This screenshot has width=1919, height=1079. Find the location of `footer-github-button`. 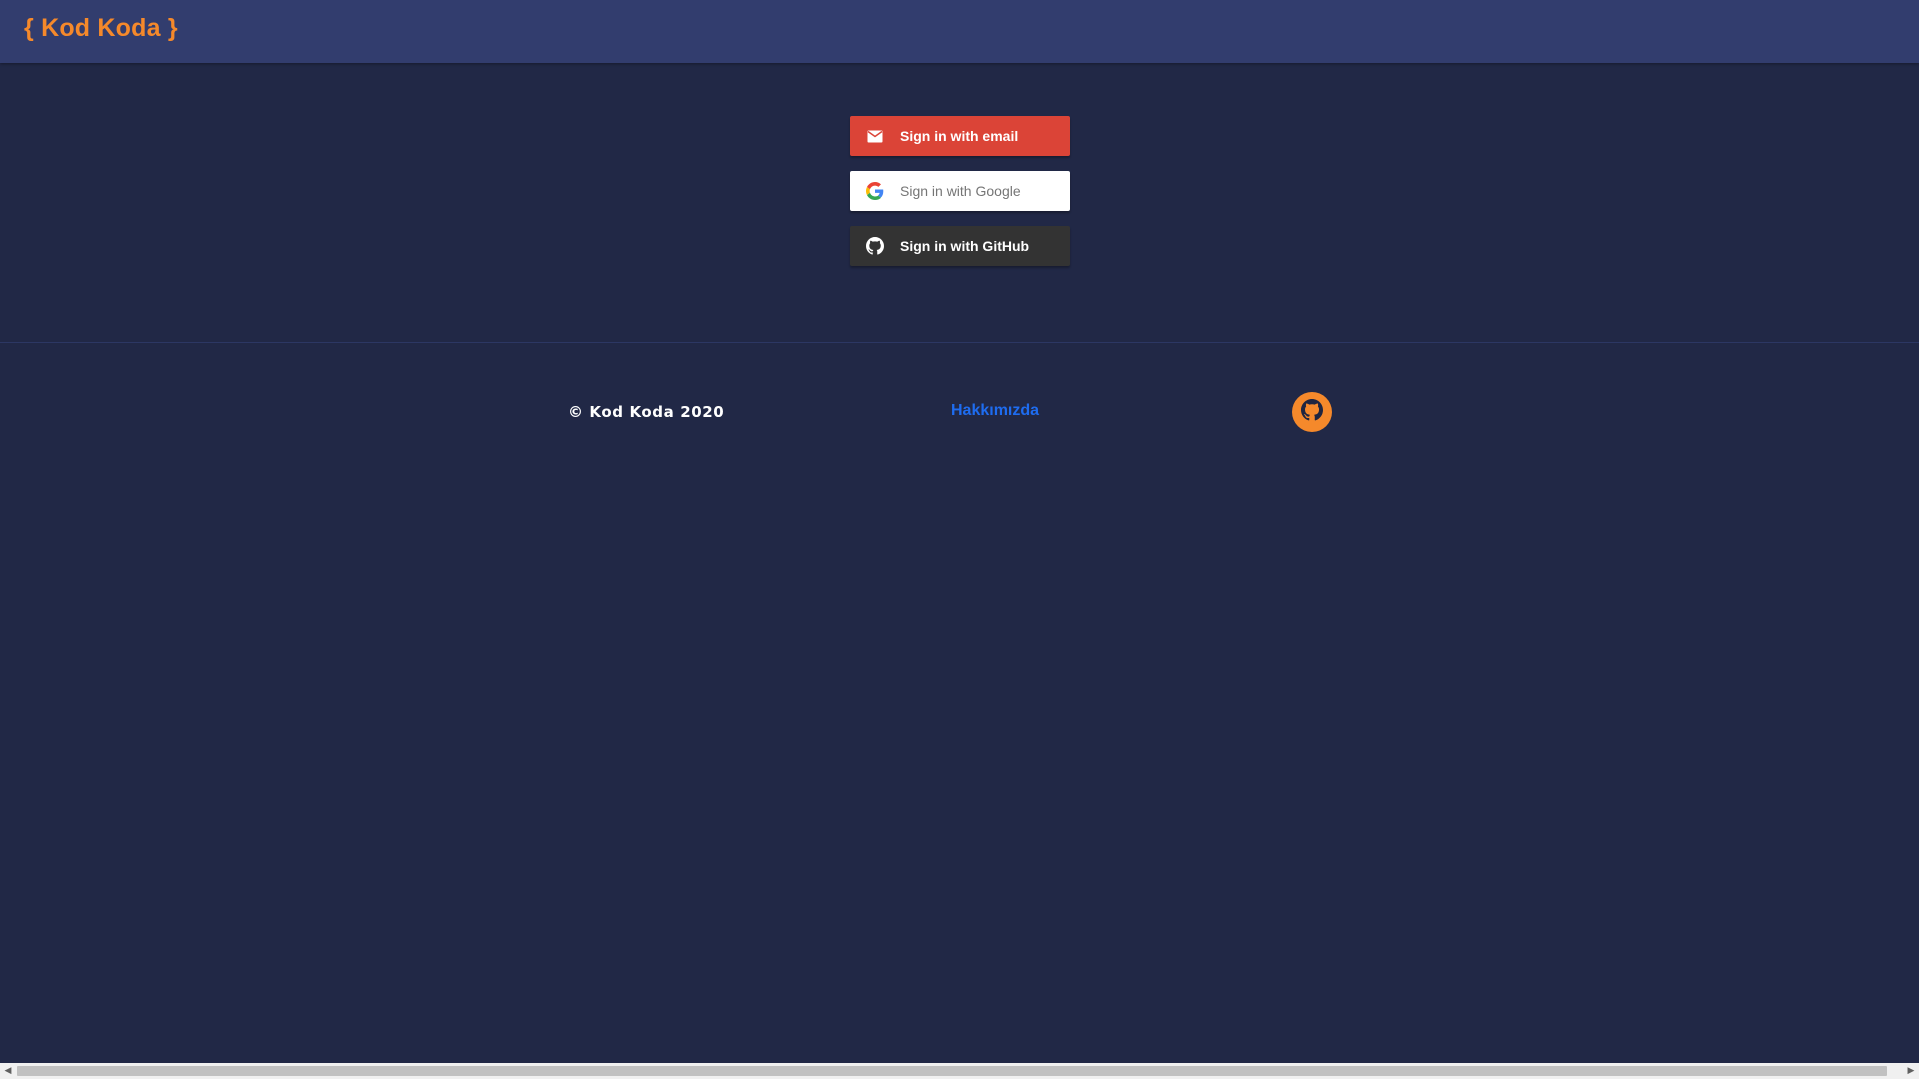

footer-github-button is located at coordinates (1312, 412).